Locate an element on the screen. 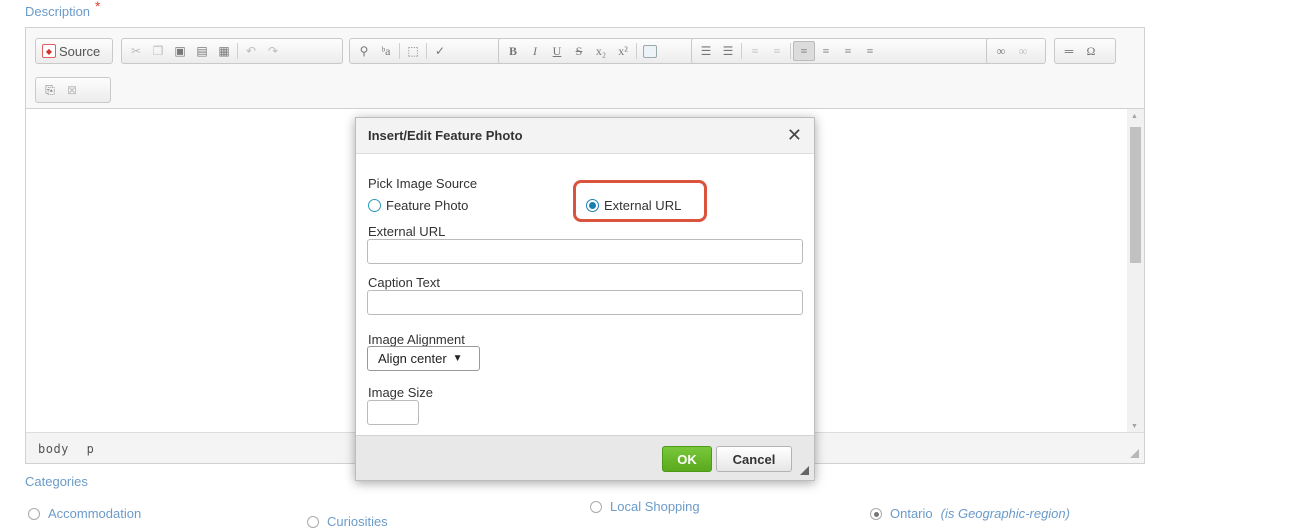 The width and height of the screenshot is (1291, 529). editor-toolbar: ◆ Source ✂ ❐ ▣ ▤ ▦ ↶ ↷ ⚲ ᵇa ⬚ ✓ B I U S is located at coordinates (585, 68).